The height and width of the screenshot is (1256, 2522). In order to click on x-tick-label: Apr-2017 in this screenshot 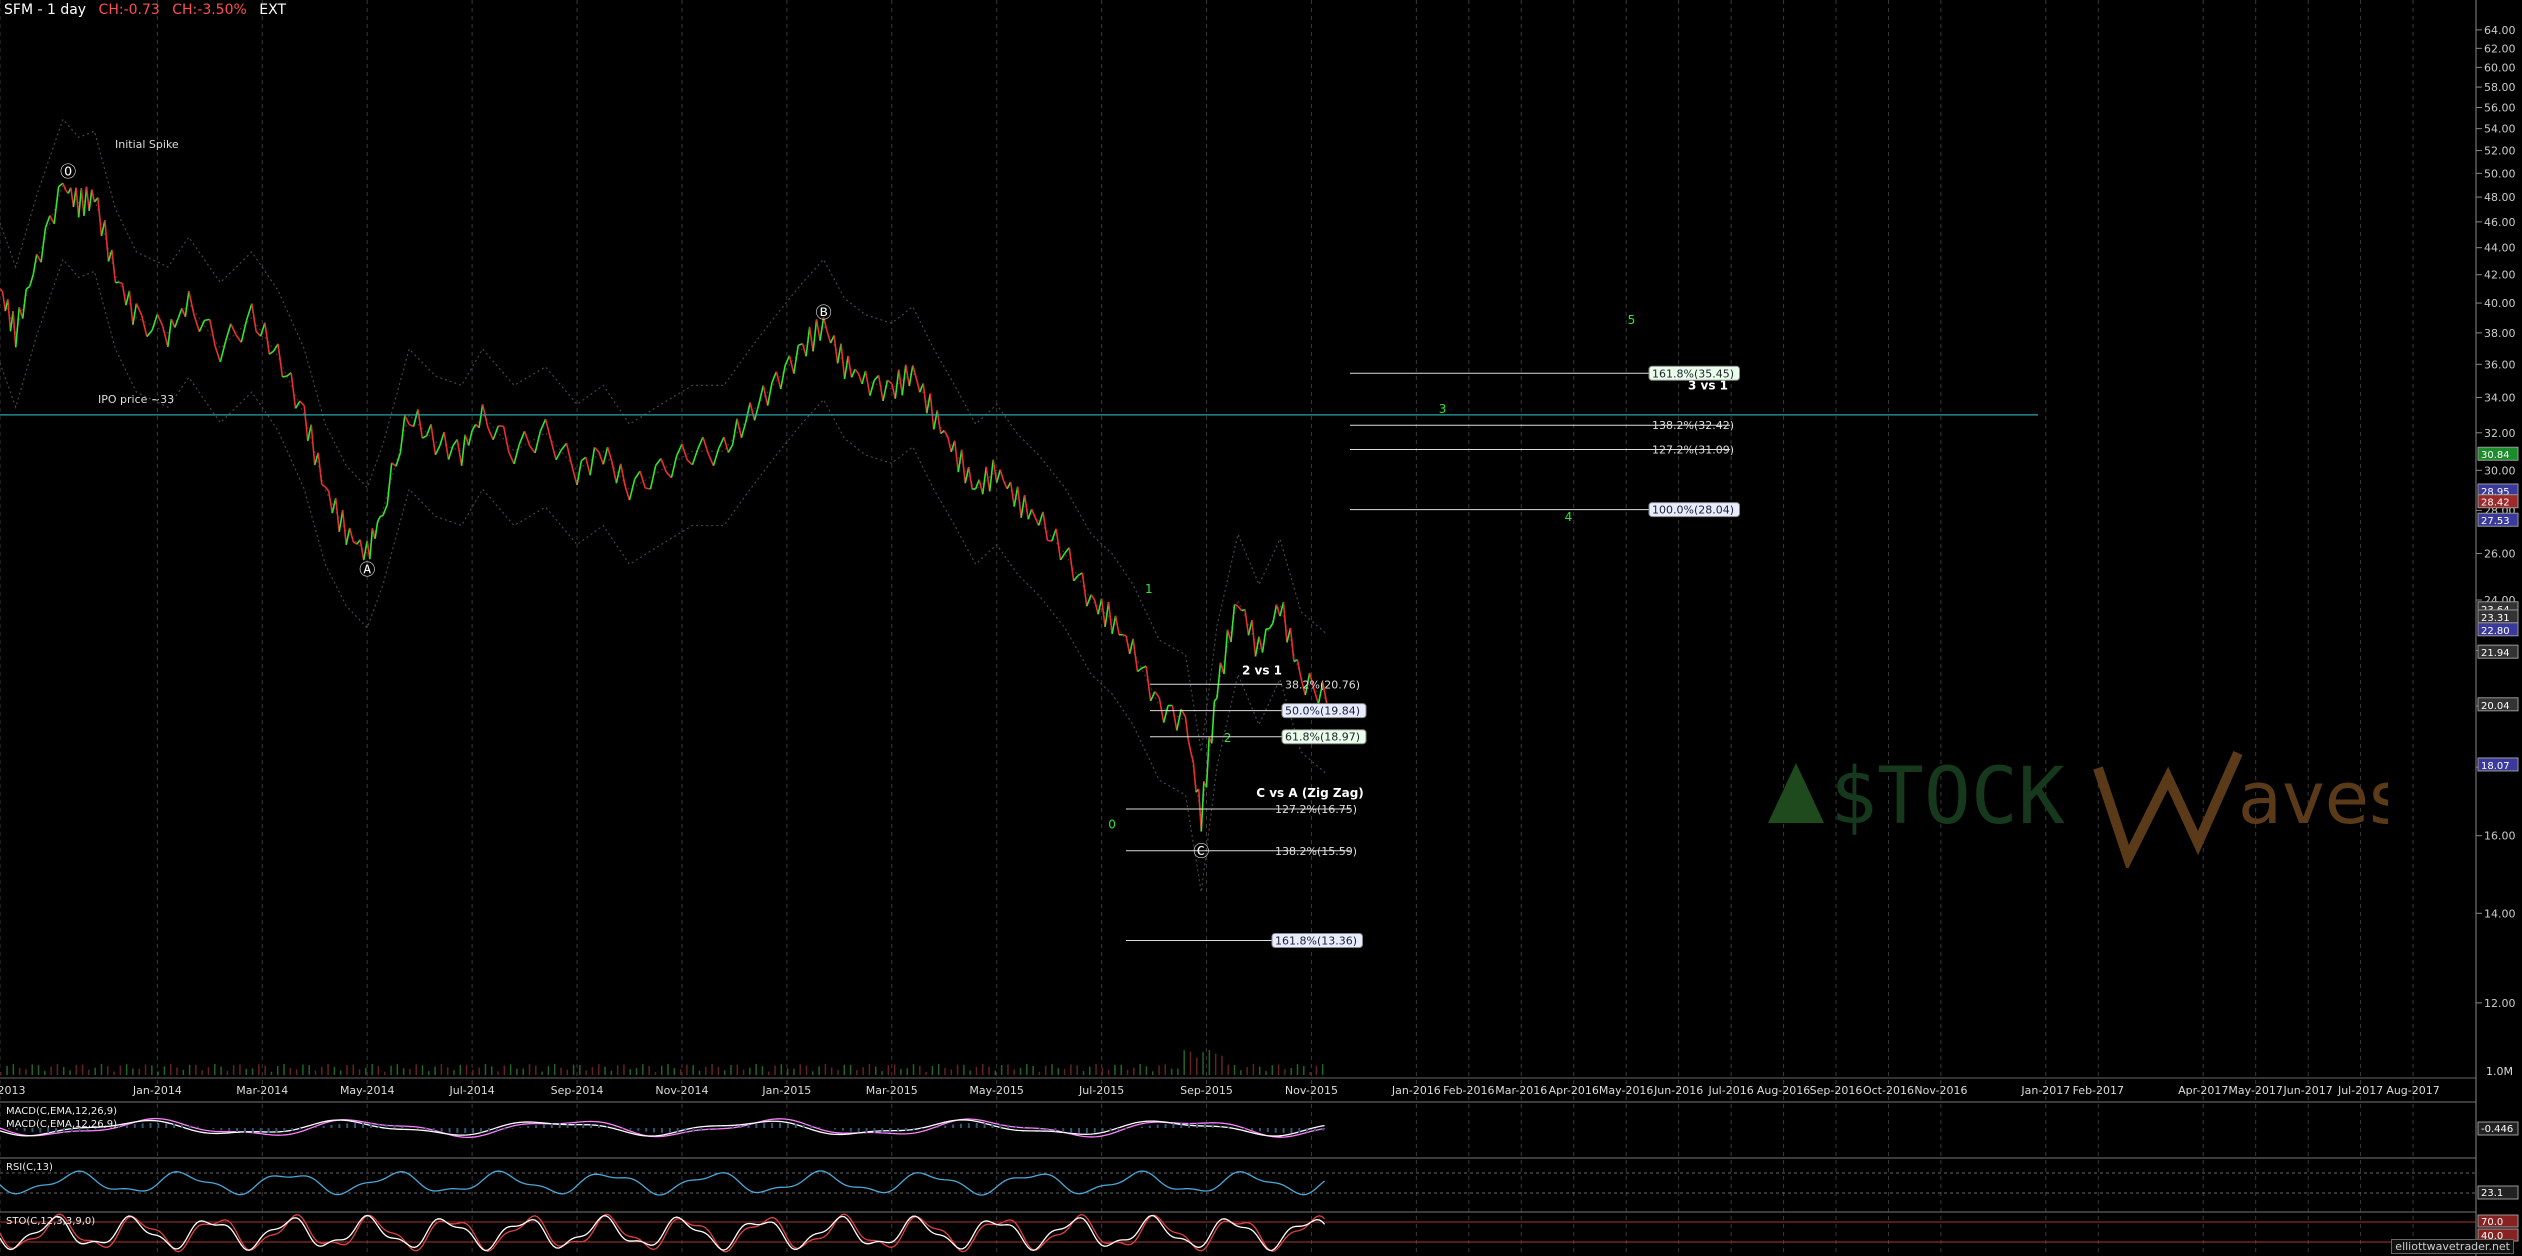, I will do `click(2203, 1090)`.